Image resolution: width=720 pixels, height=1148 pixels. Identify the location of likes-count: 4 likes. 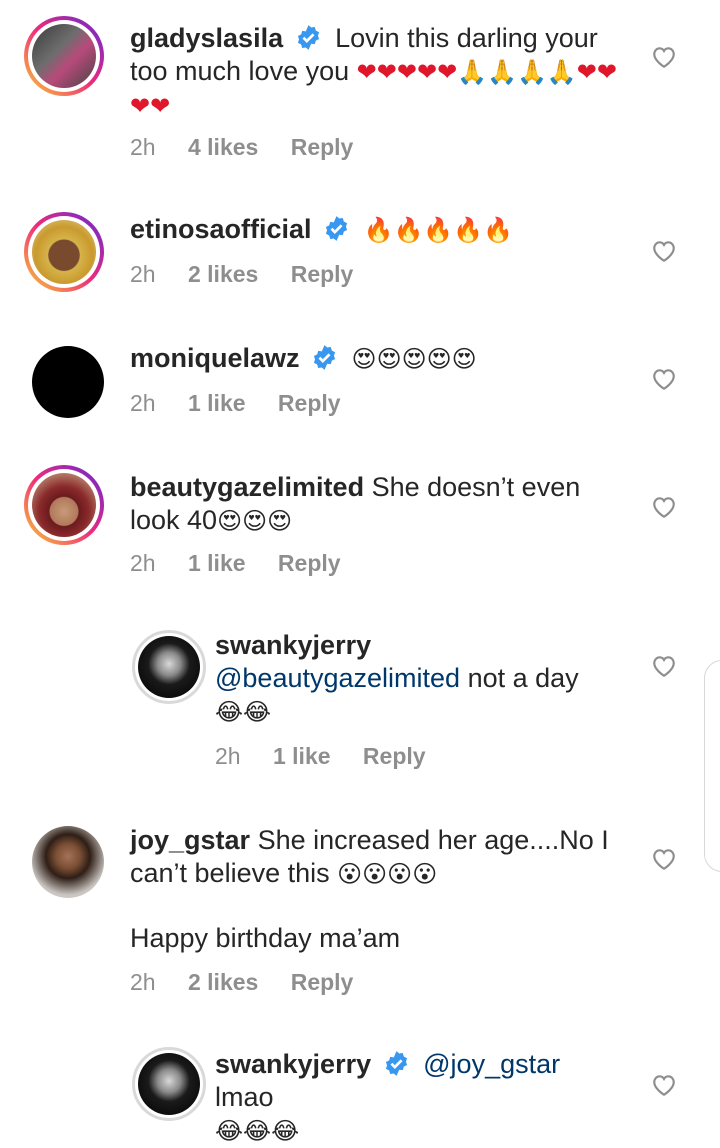
(223, 147).